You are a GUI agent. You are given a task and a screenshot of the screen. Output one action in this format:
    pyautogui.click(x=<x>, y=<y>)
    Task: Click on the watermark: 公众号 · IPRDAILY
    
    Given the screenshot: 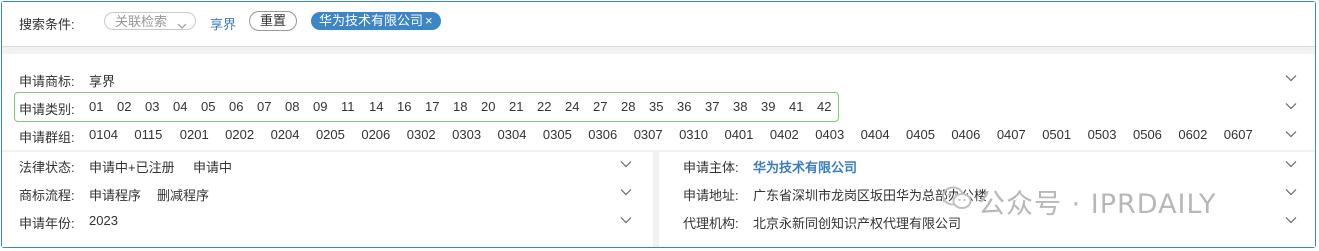 What is the action you would take?
    pyautogui.click(x=1079, y=201)
    